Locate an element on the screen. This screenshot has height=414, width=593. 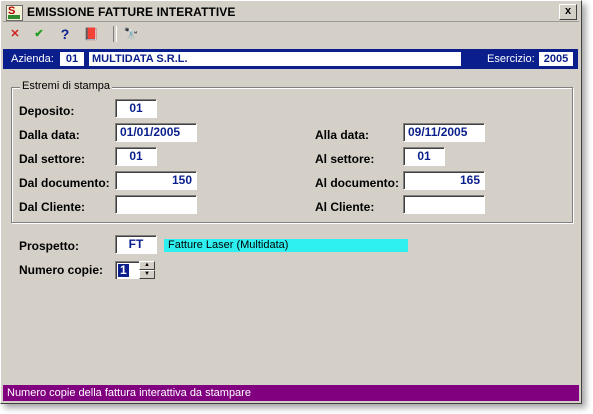
numero-copie-spinner: 1 ▲ ▼ is located at coordinates (135, 270).